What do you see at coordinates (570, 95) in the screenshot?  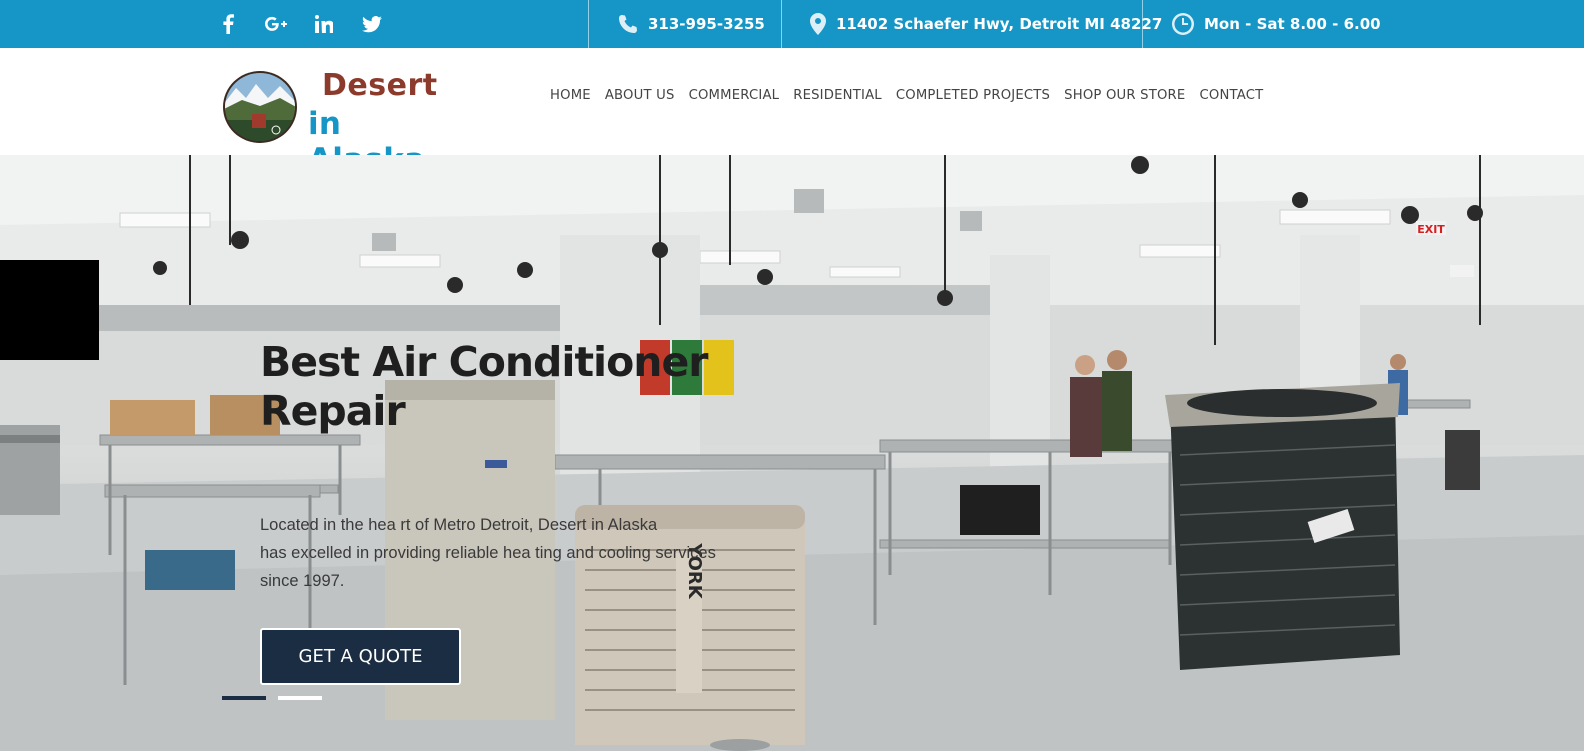 I see `nav-home: HOME` at bounding box center [570, 95].